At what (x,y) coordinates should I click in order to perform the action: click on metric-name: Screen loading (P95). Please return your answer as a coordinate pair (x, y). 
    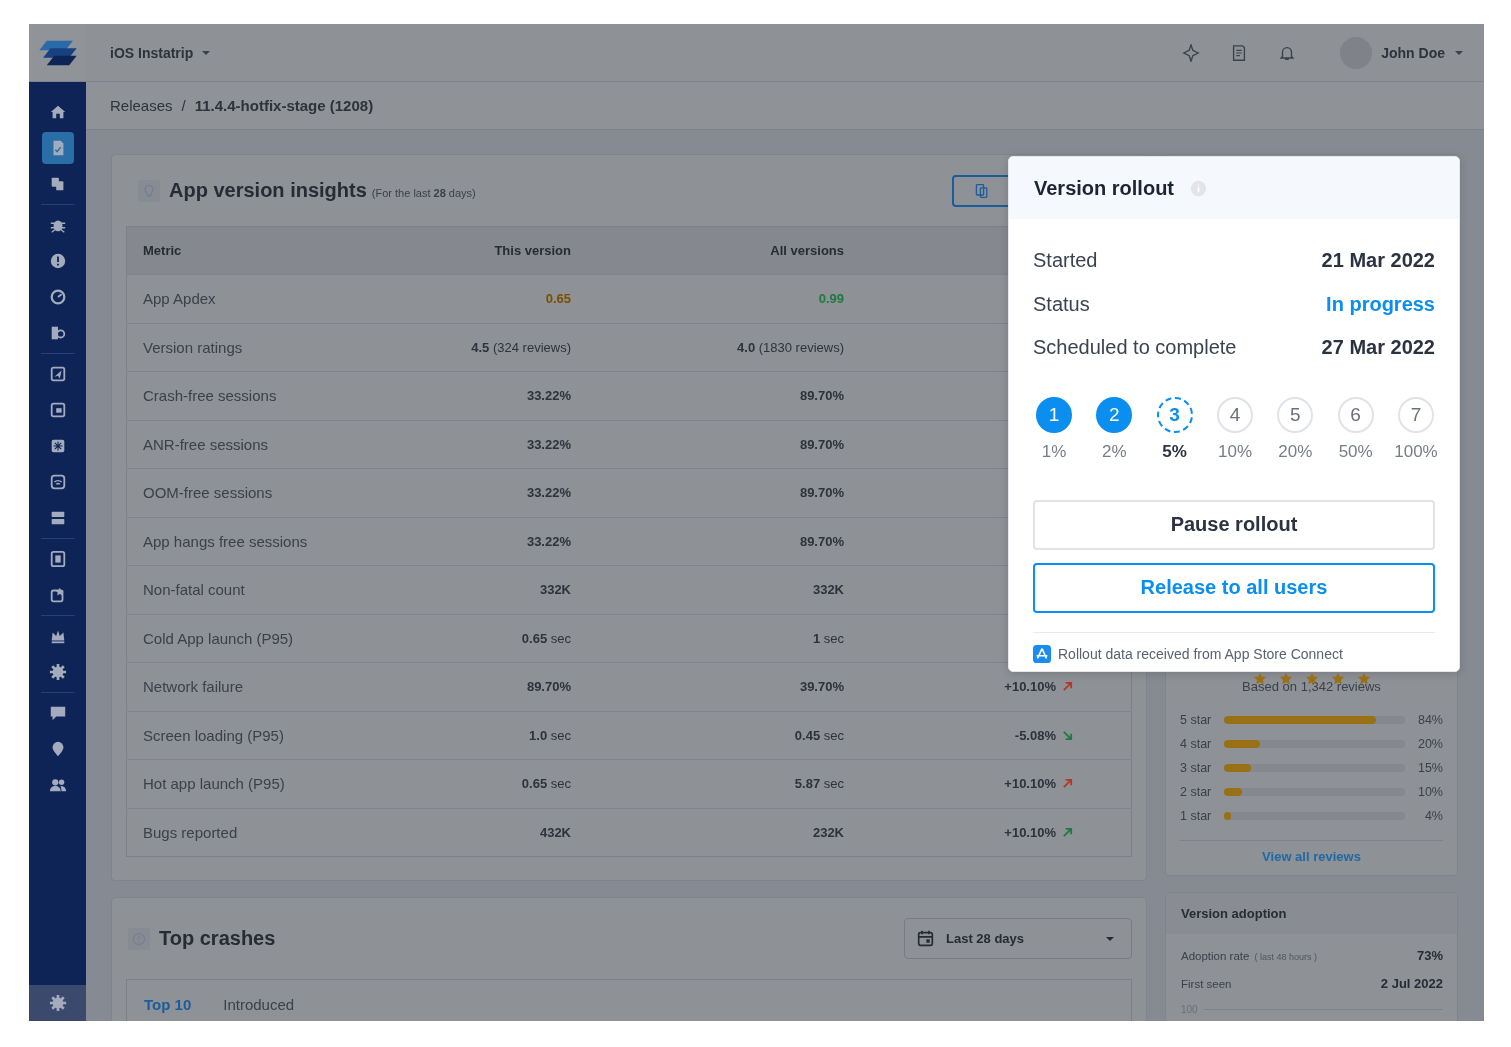
    Looking at the image, I should click on (284, 735).